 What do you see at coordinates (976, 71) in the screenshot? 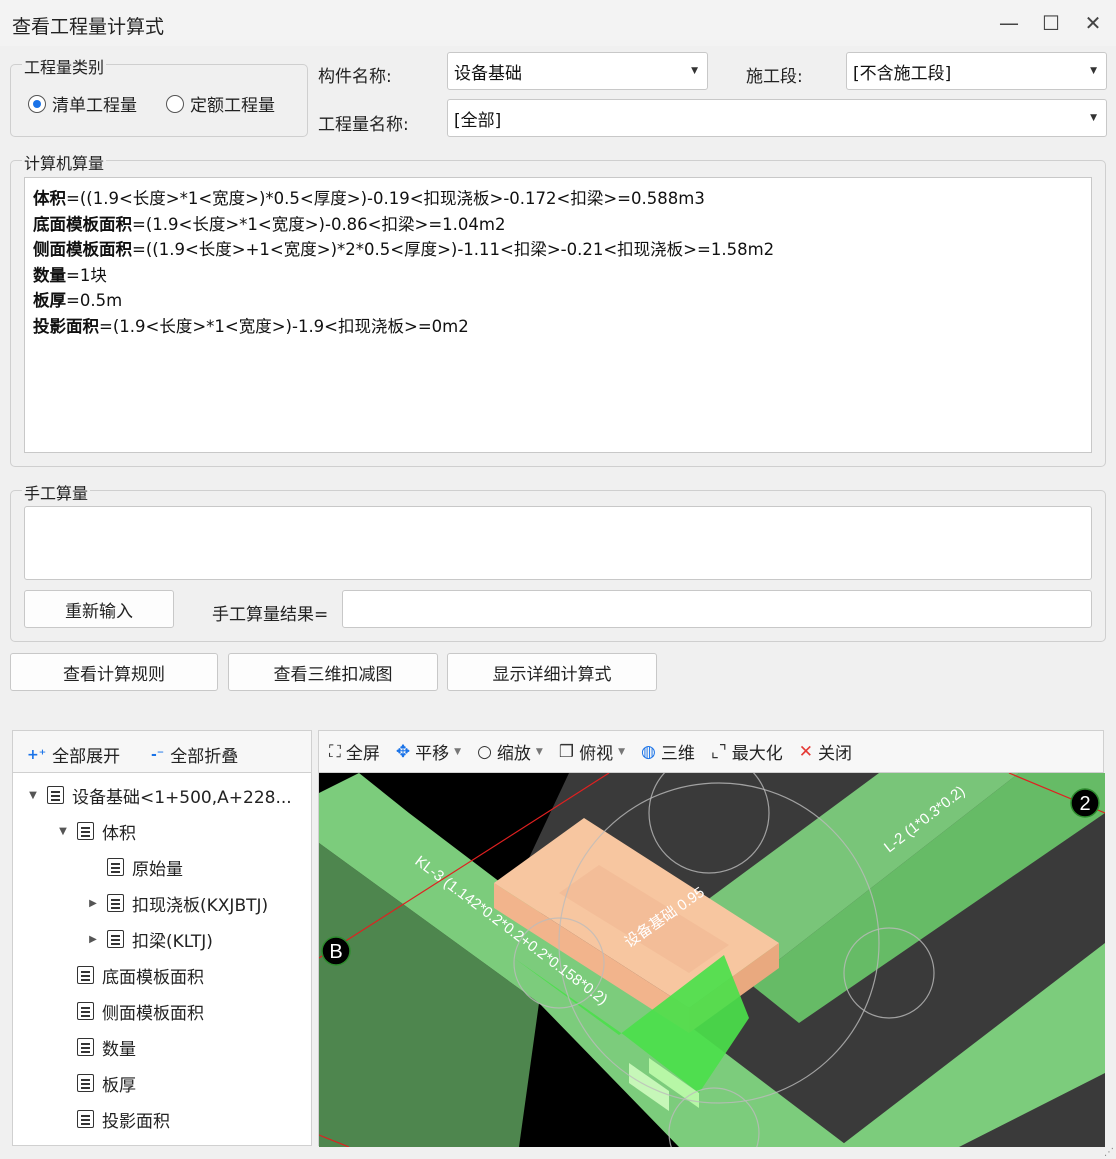
I see `stage-combo: [不含施工段] ▼` at bounding box center [976, 71].